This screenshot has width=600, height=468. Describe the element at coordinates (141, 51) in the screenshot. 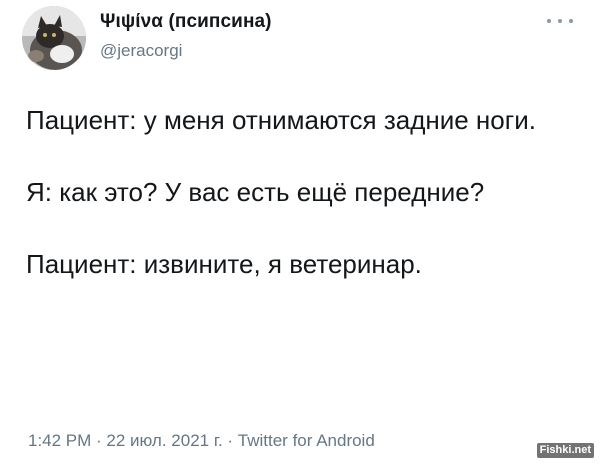

I see `author-handle: @jeracorgi` at that location.